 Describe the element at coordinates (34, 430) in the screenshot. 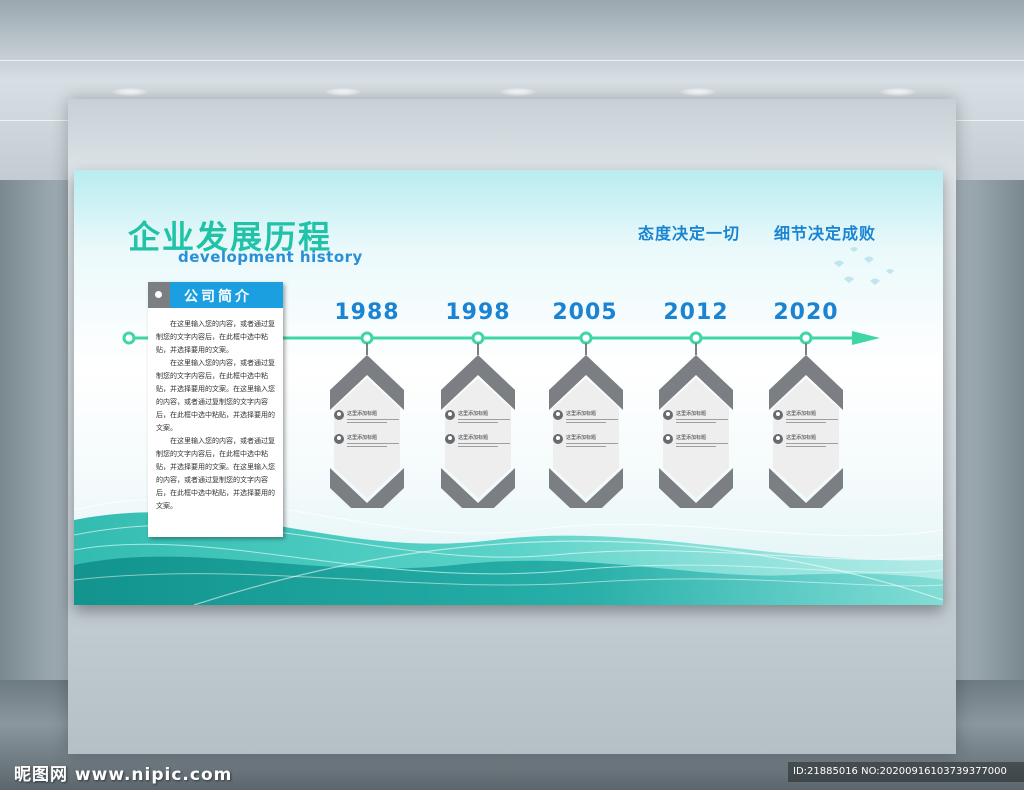

I see `wall-left` at that location.